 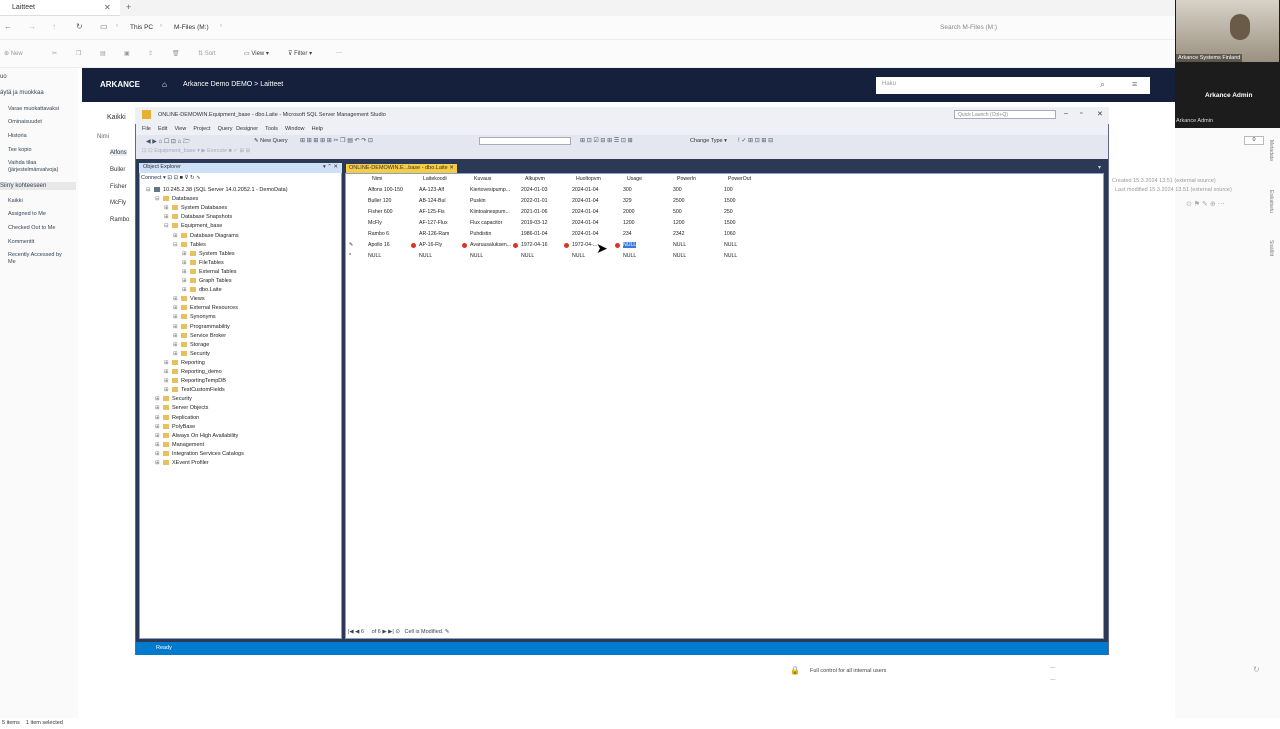 What do you see at coordinates (1134, 84) in the screenshot?
I see `menu-icon: ≡` at bounding box center [1134, 84].